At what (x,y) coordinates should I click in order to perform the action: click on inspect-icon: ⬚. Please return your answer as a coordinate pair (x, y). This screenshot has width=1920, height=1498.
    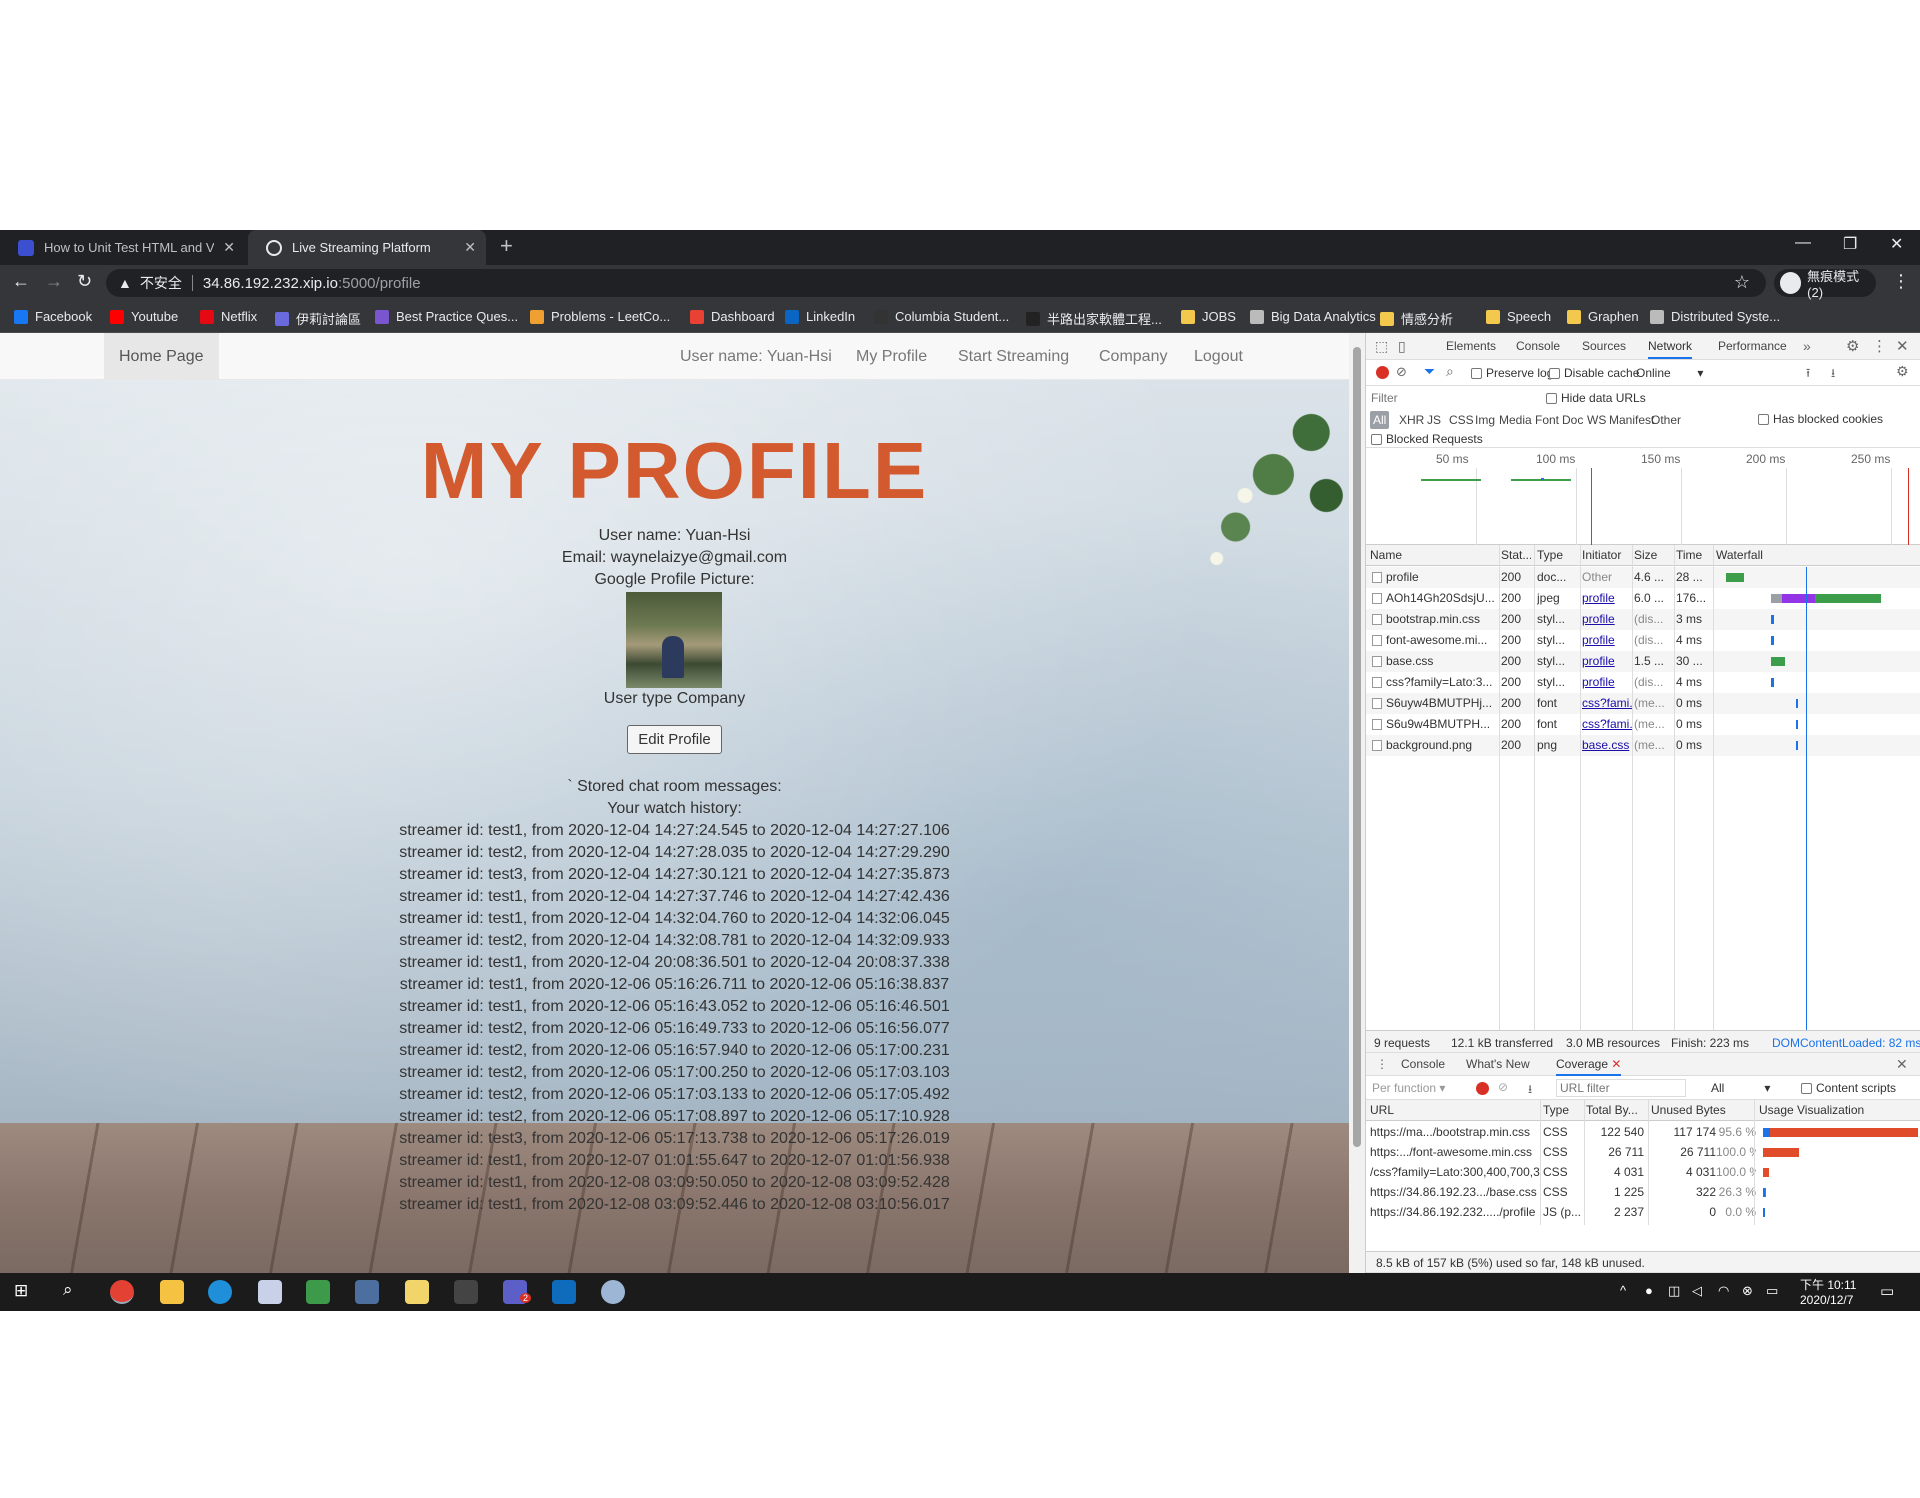
    Looking at the image, I should click on (1381, 346).